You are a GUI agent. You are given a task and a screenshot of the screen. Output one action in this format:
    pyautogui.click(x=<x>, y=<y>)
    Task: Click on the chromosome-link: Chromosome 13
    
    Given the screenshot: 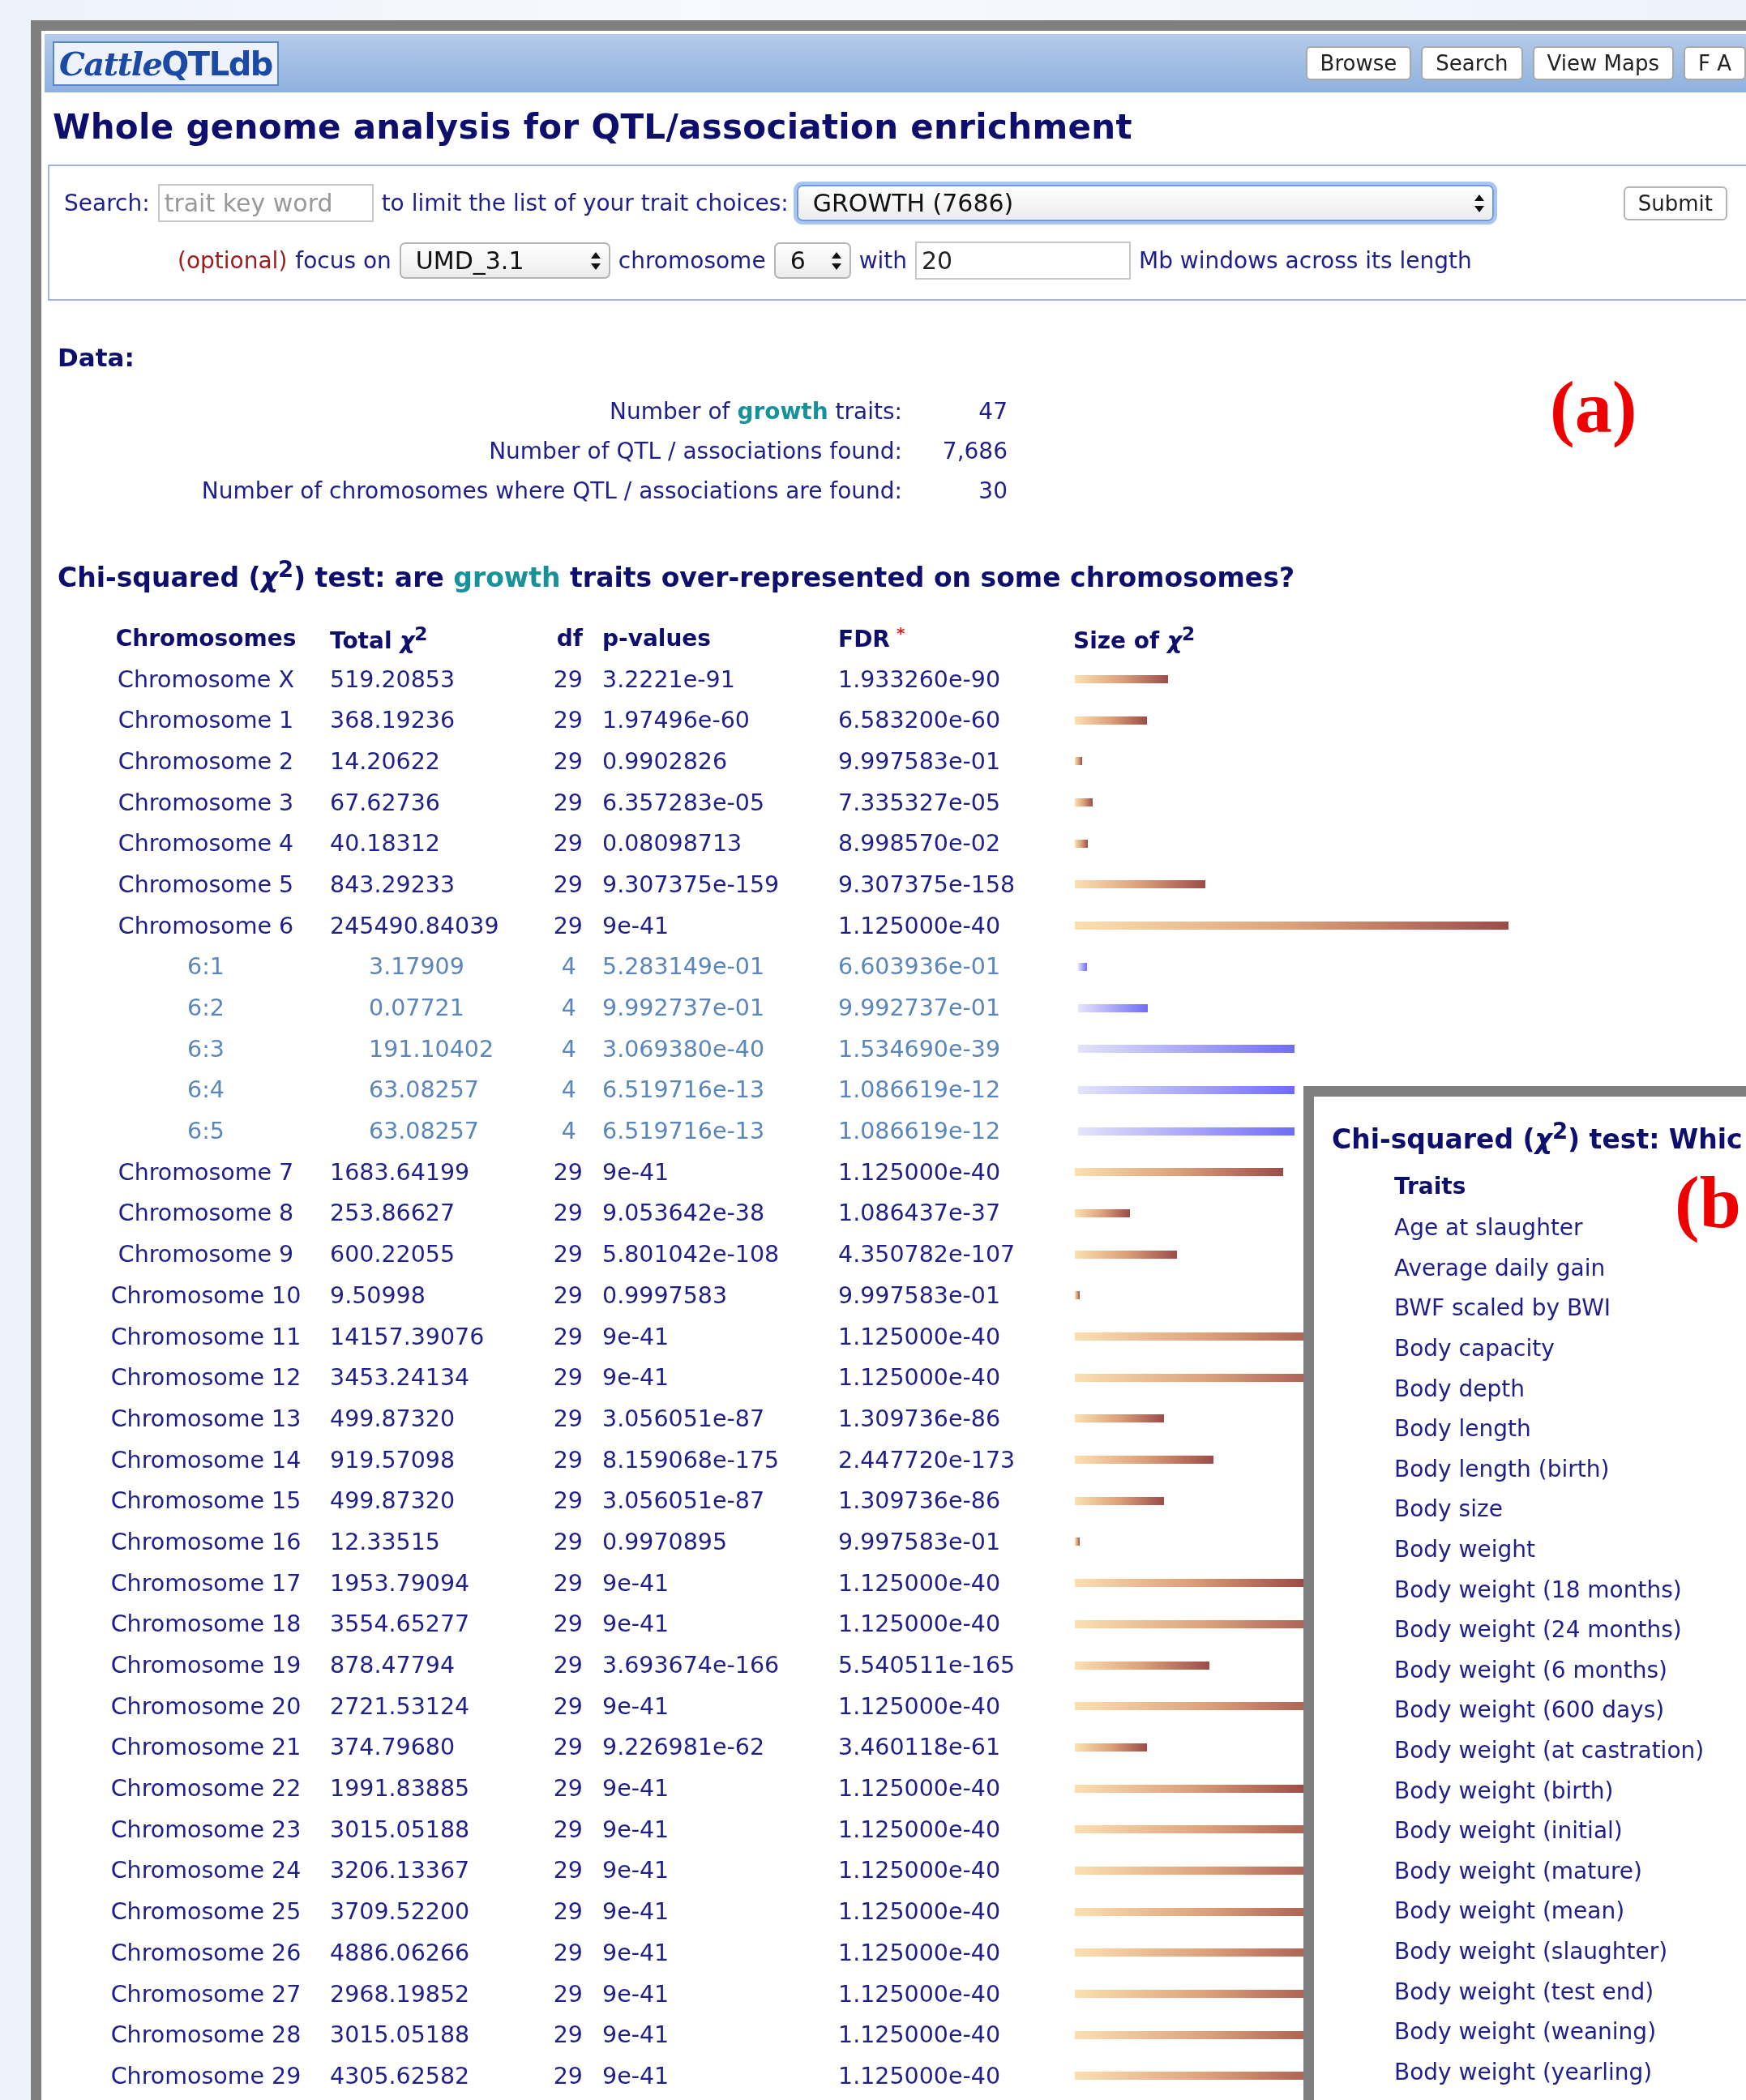 What is the action you would take?
    pyautogui.click(x=206, y=1418)
    